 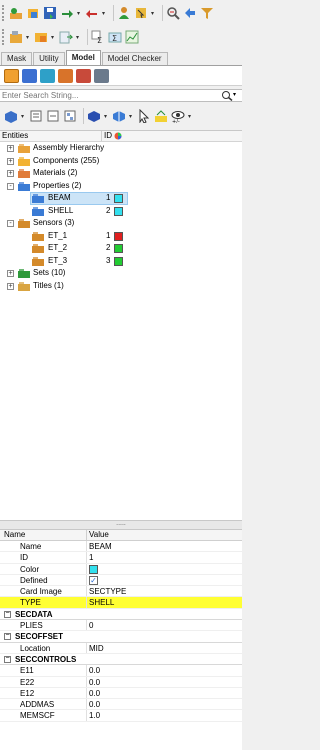 I want to click on zoom-icon, so click(x=173, y=13).